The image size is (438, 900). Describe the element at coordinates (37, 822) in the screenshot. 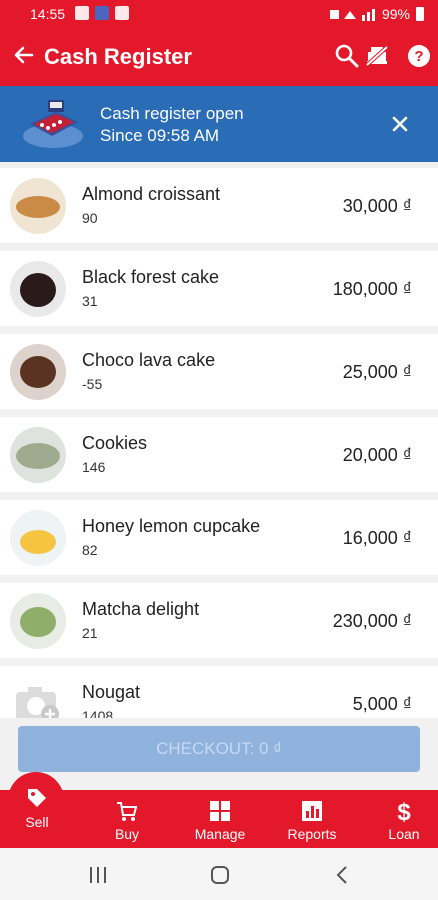

I see `nav-label: Sell` at that location.